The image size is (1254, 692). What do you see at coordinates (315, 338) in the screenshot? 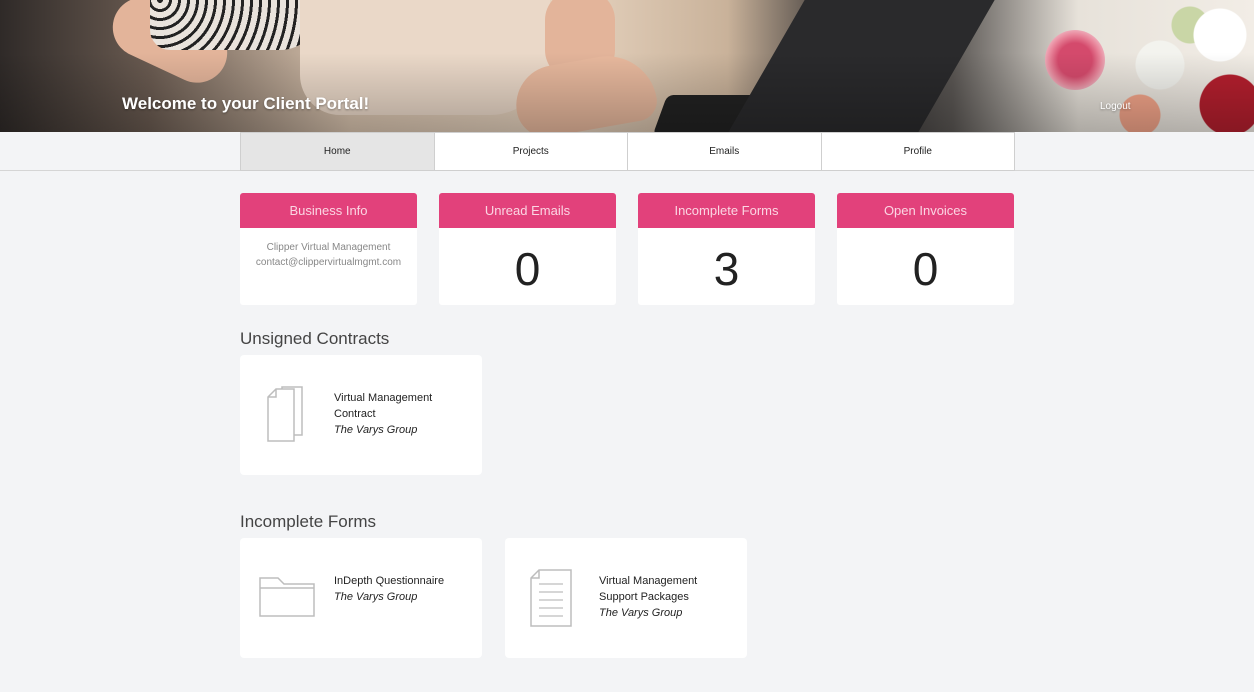
I see `unsigned-contracts-heading: Unsigned Contracts` at bounding box center [315, 338].